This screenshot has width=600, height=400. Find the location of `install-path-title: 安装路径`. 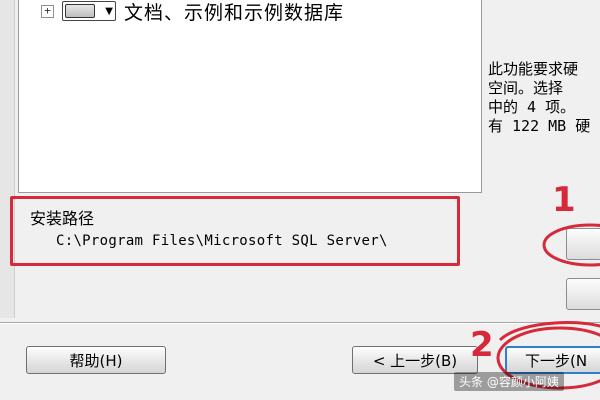

install-path-title: 安装路径 is located at coordinates (62, 218).